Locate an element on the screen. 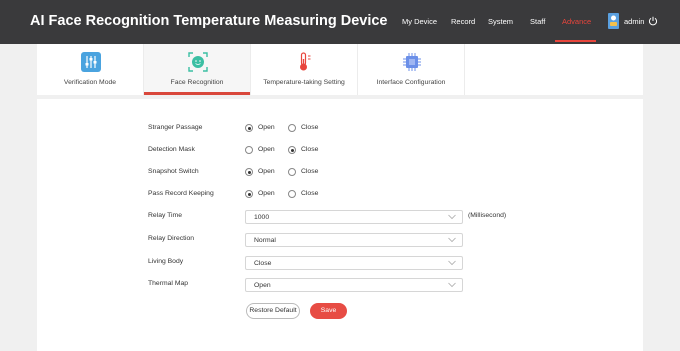  setting-label: Living Body is located at coordinates (166, 261).